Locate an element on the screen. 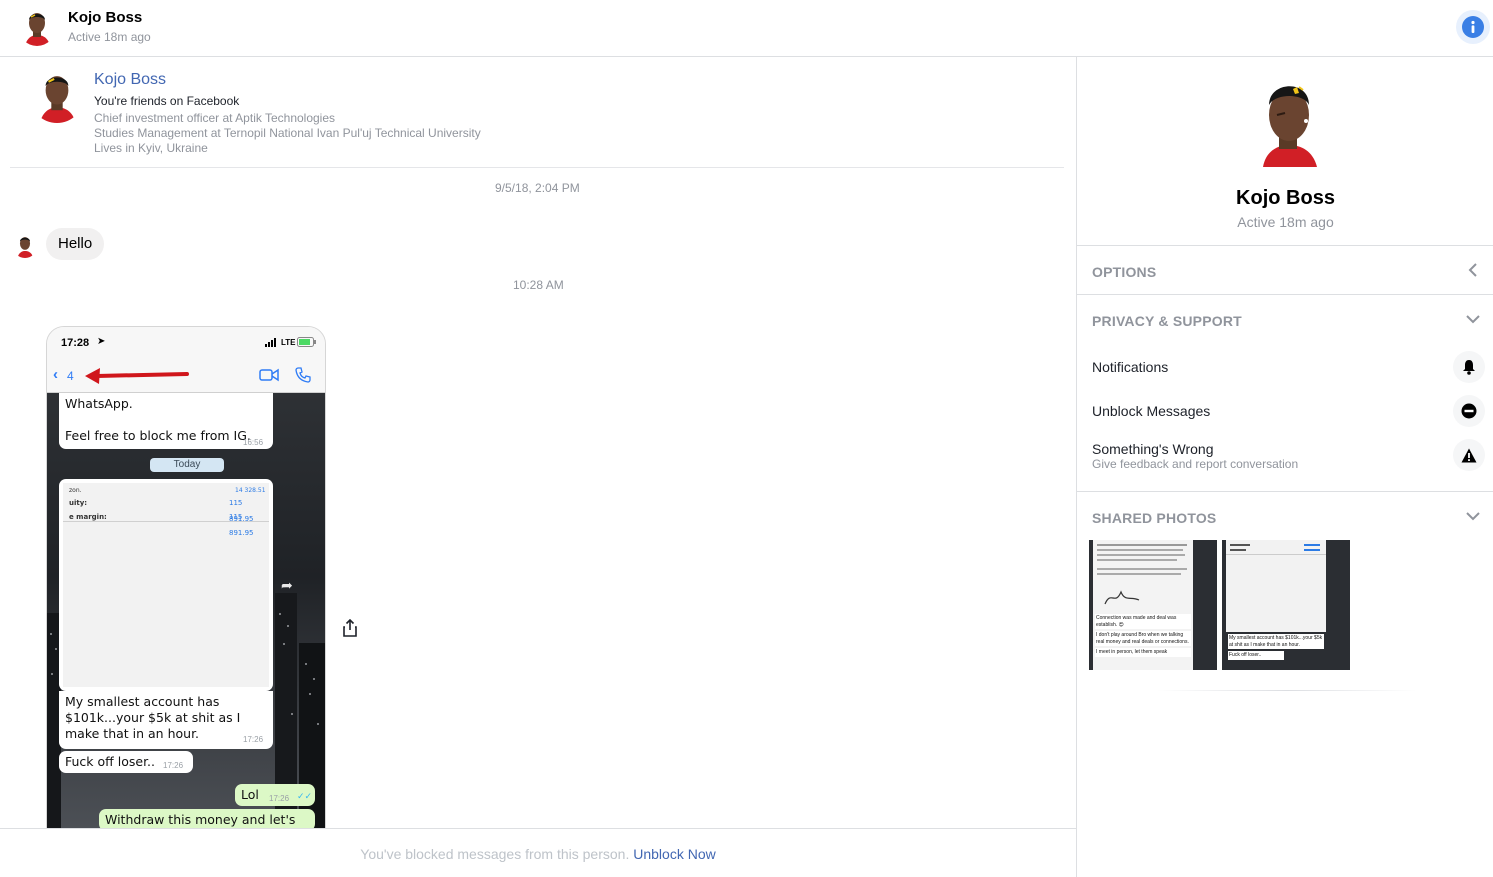  message-timestamp: 9/5/18, 2:04 PM is located at coordinates (537, 188).